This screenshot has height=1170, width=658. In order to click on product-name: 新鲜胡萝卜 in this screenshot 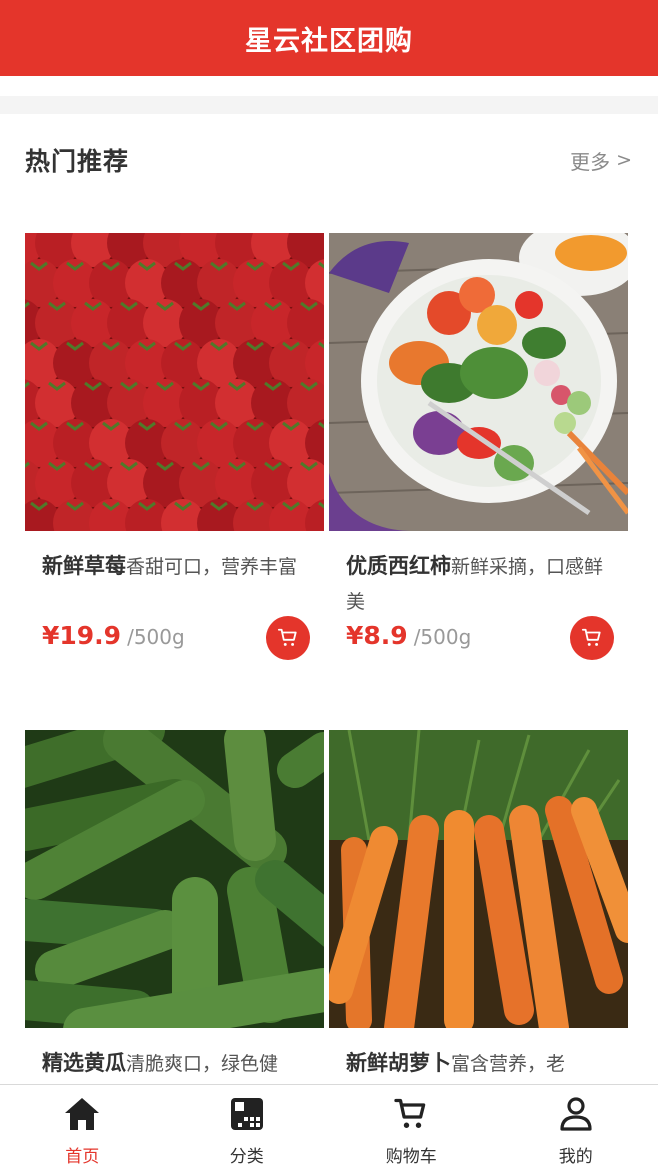, I will do `click(398, 1063)`.